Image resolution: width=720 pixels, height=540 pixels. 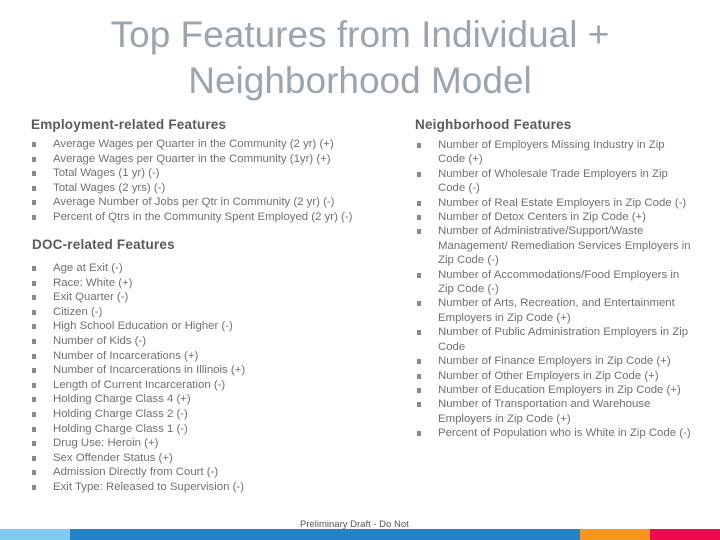 I want to click on list-item-text: Number of Incarcerations in Illinois (+), so click(x=149, y=370).